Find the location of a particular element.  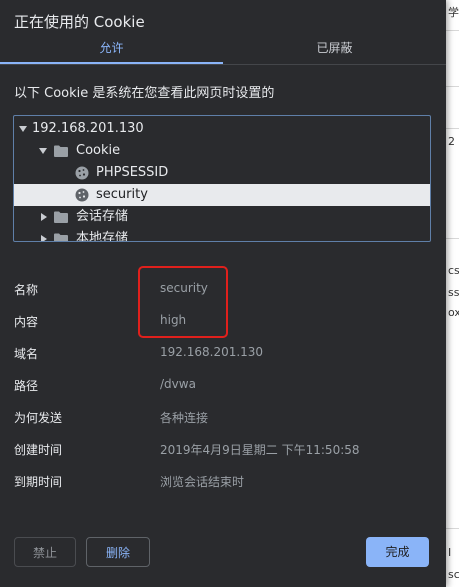

done-button: 完成 is located at coordinates (397, 552).